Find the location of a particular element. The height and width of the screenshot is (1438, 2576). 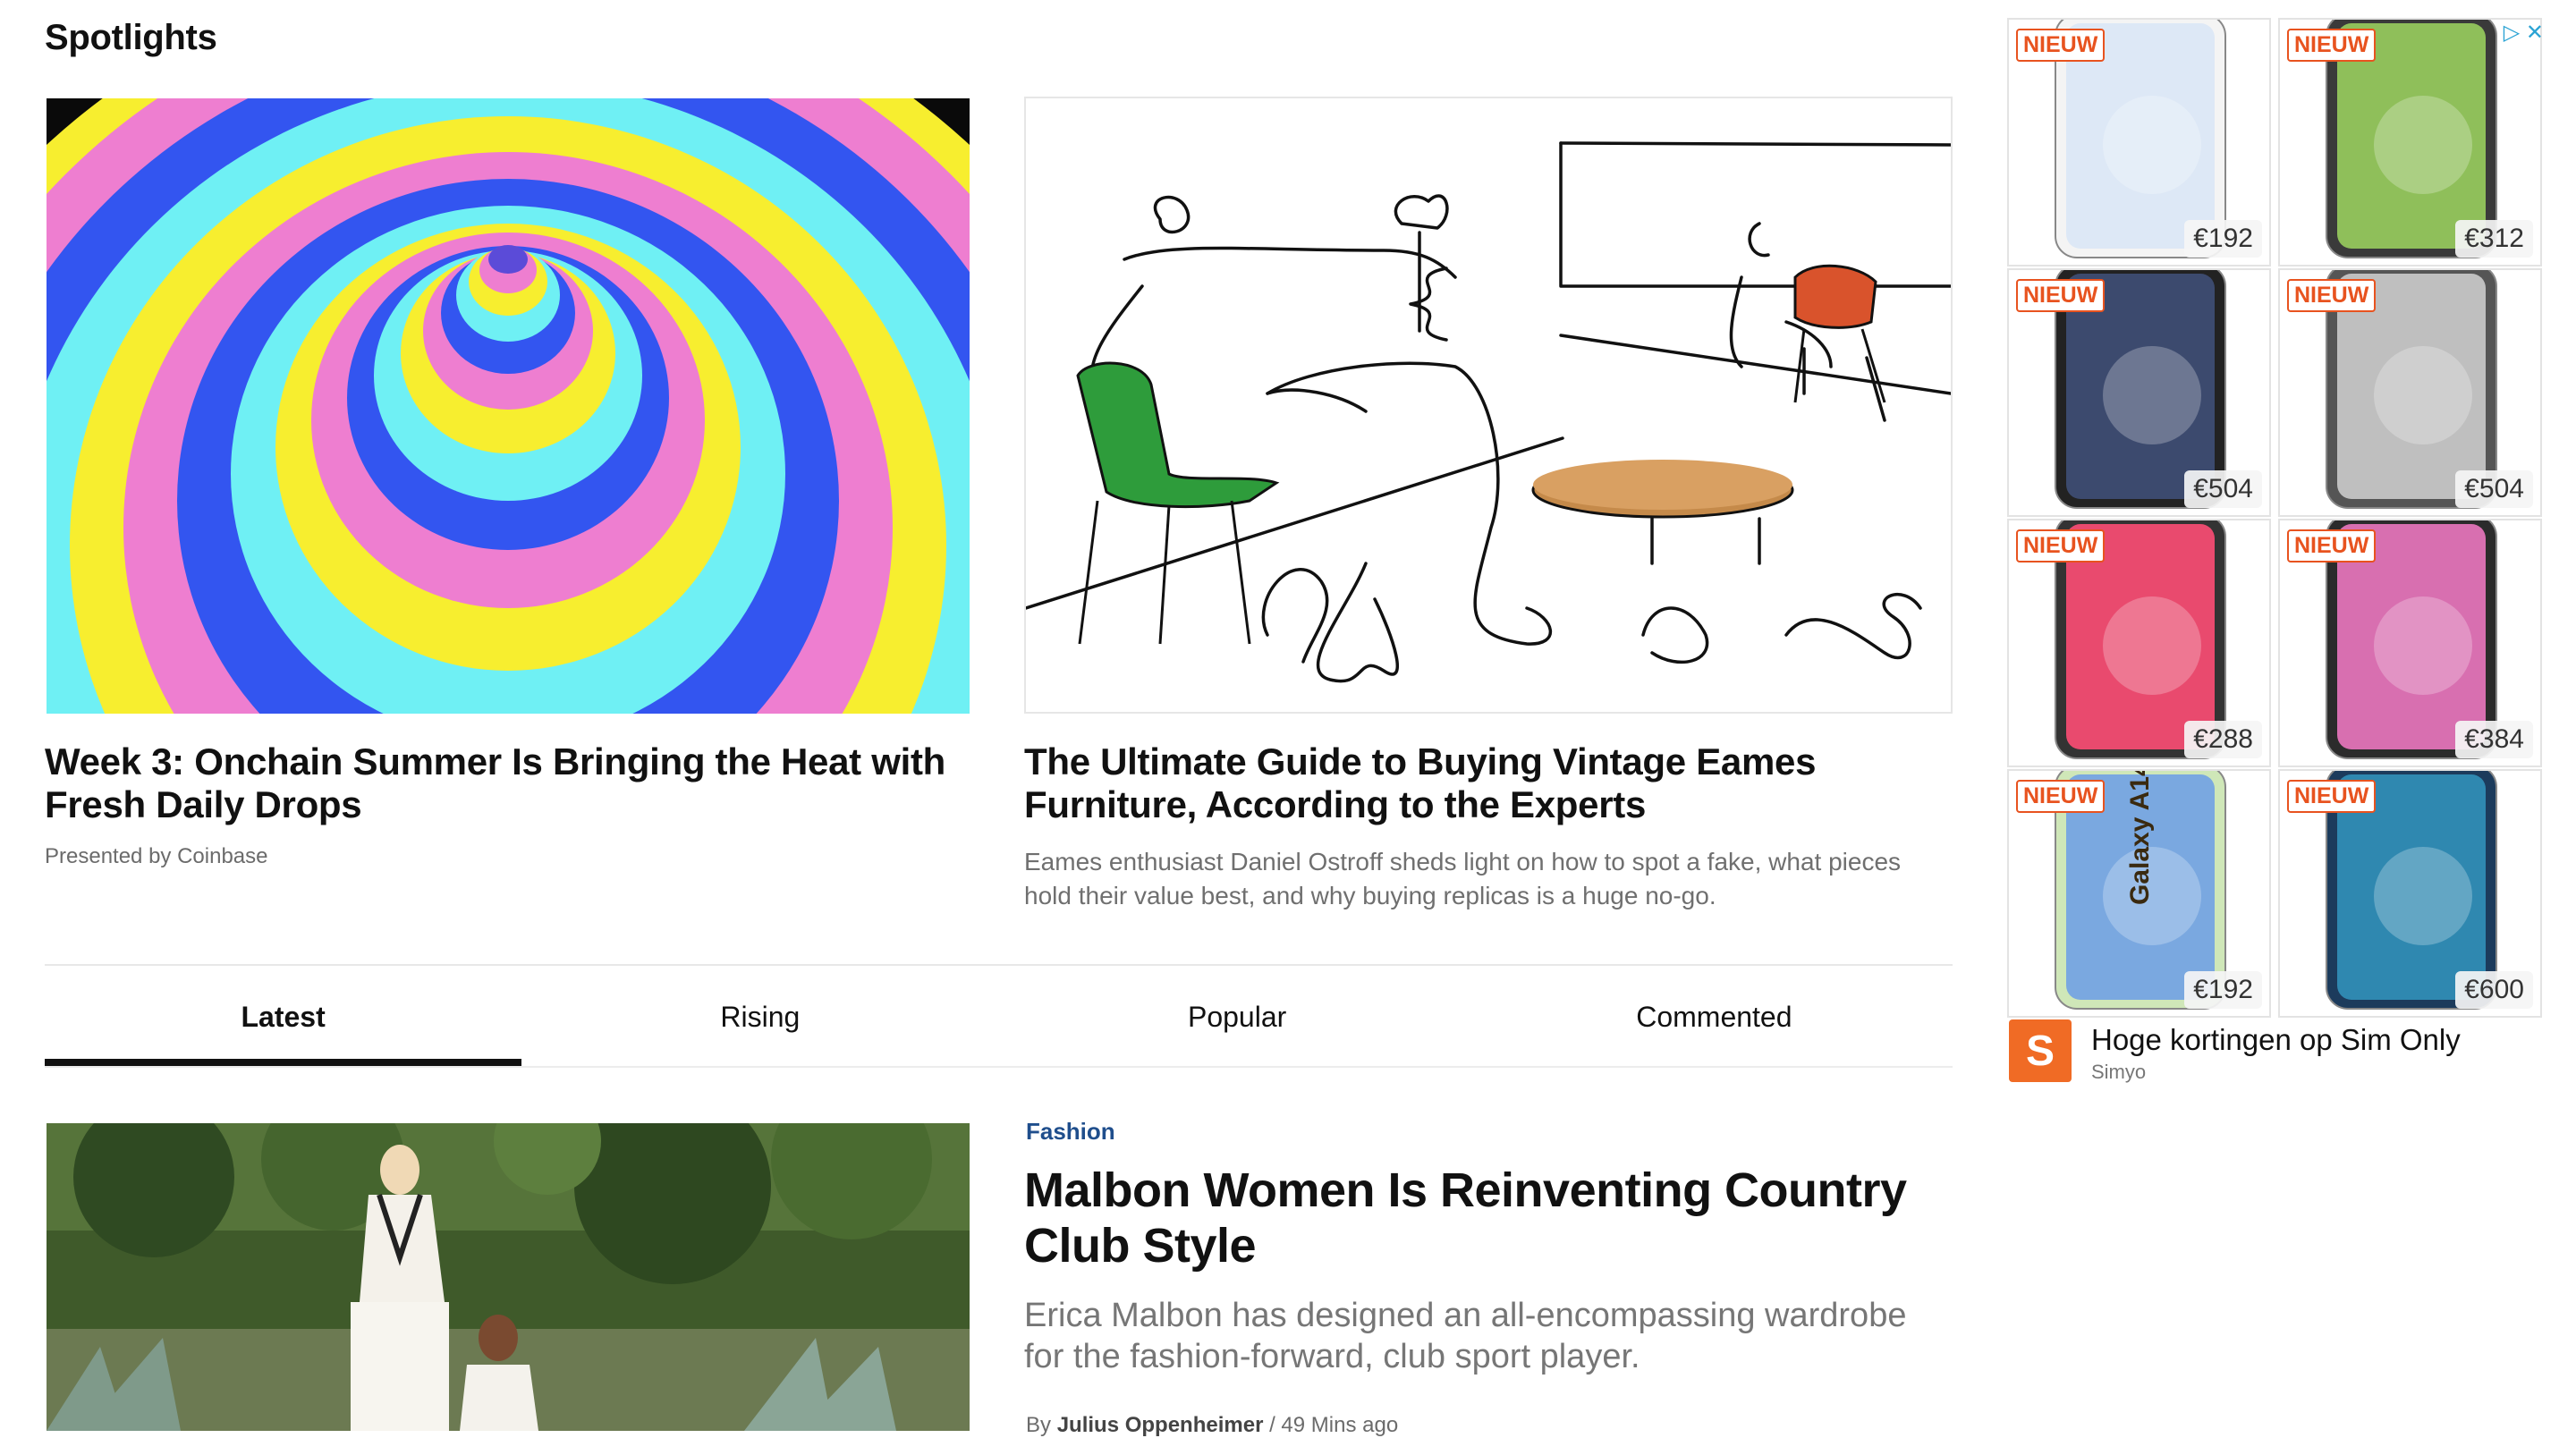

price-tag: €288 is located at coordinates (2223, 739).